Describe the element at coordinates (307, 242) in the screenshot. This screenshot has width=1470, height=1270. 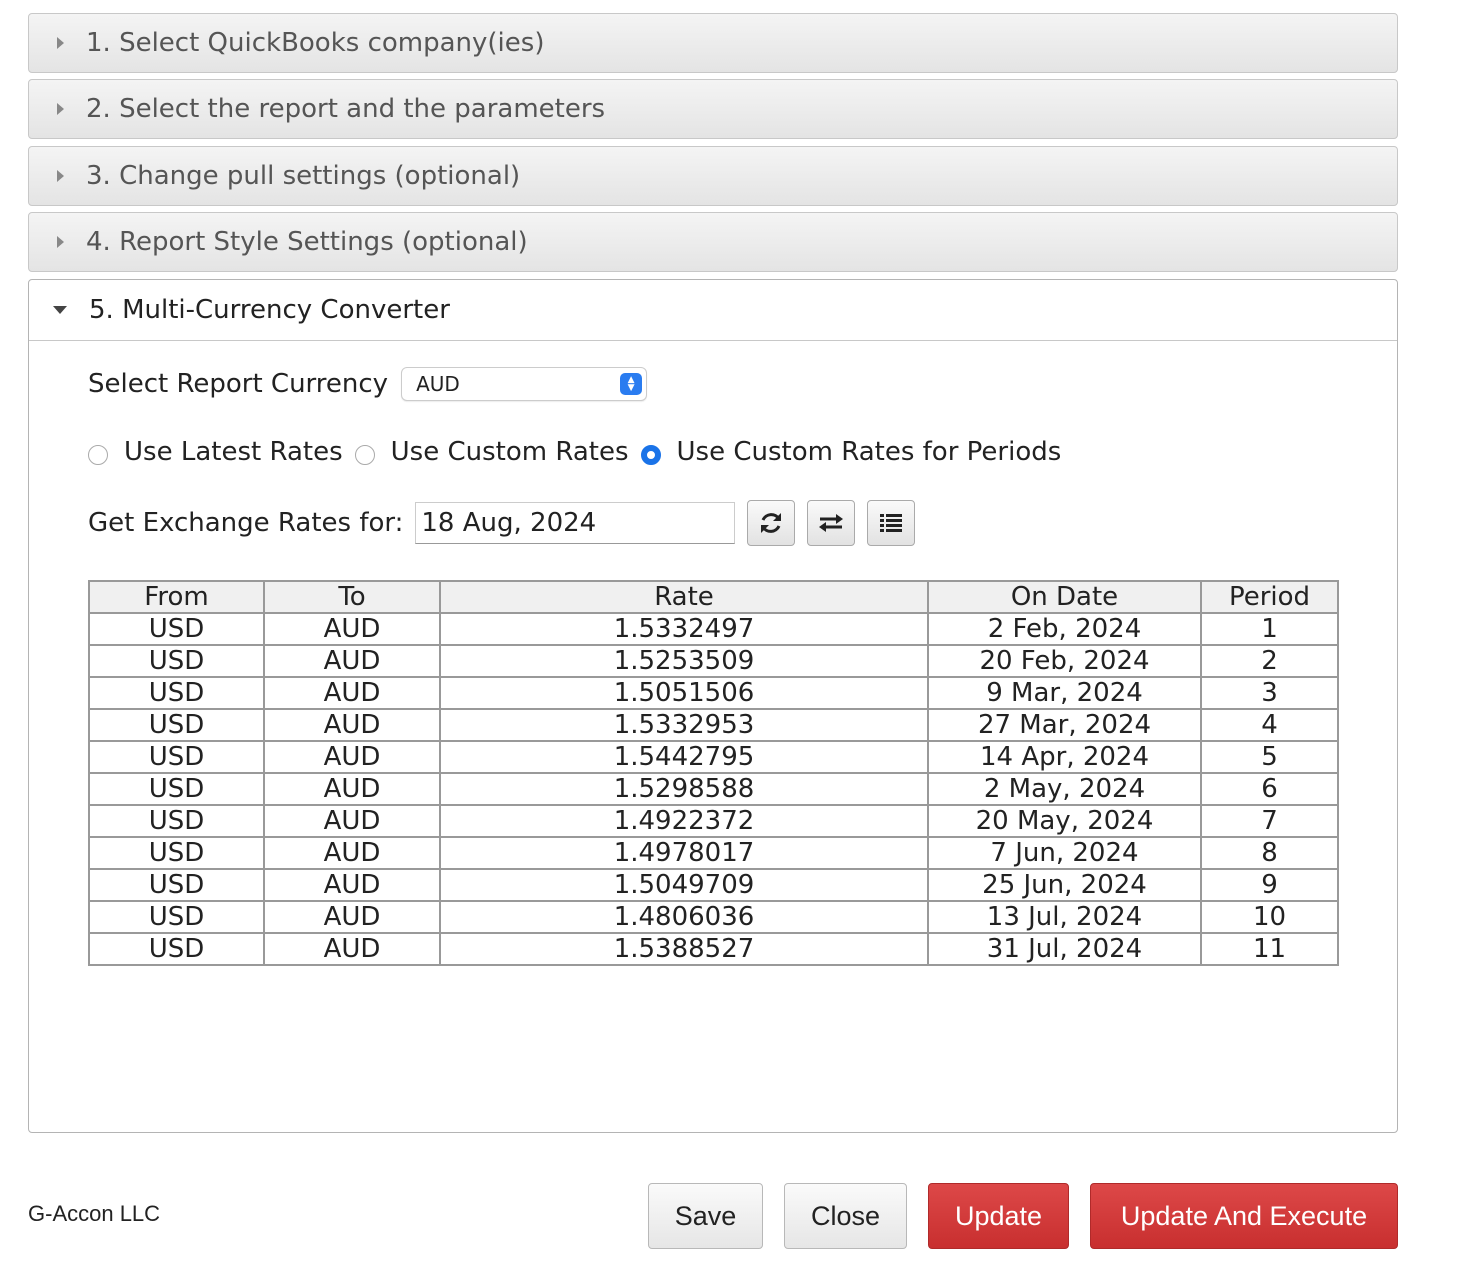
I see `section-label: 4. Report Style Settings (optional)` at that location.